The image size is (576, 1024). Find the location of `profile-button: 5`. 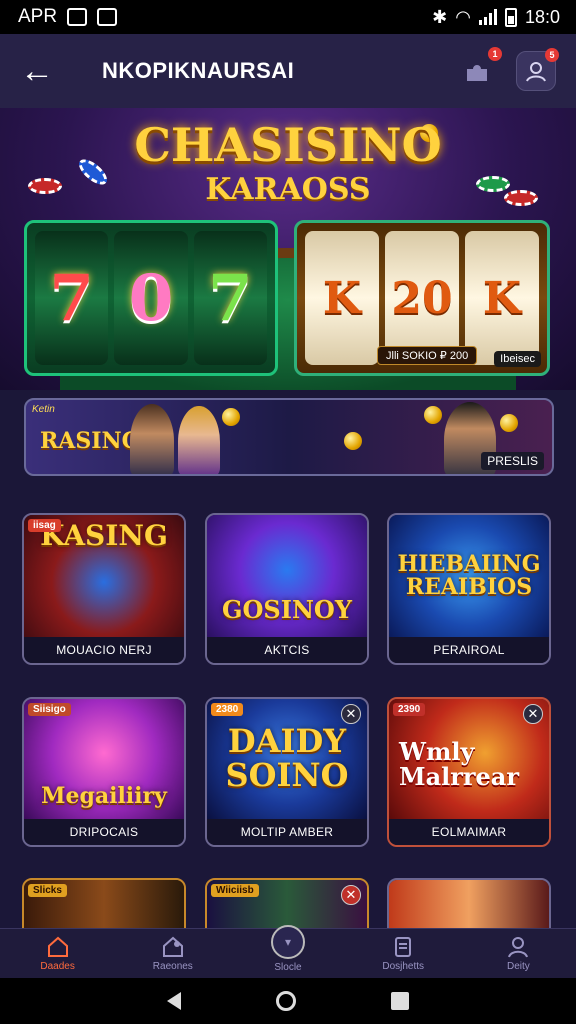

profile-button: 5 is located at coordinates (537, 69).